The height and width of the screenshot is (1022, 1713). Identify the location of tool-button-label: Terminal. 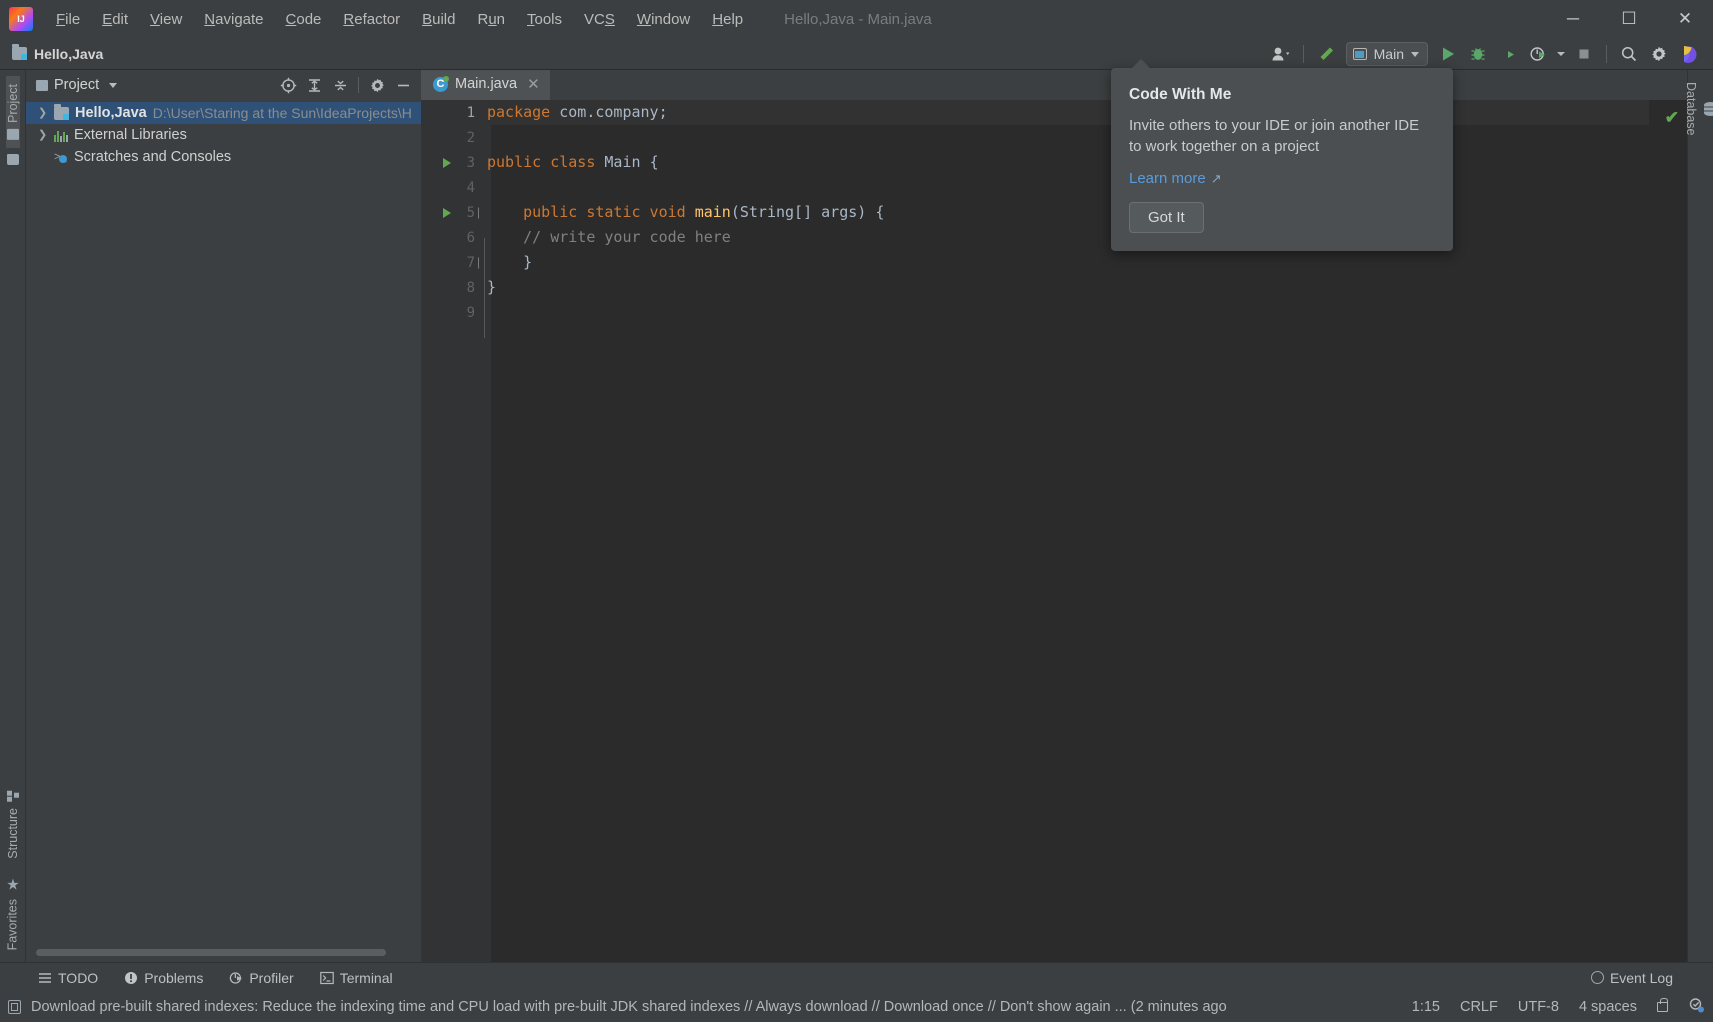
(366, 977).